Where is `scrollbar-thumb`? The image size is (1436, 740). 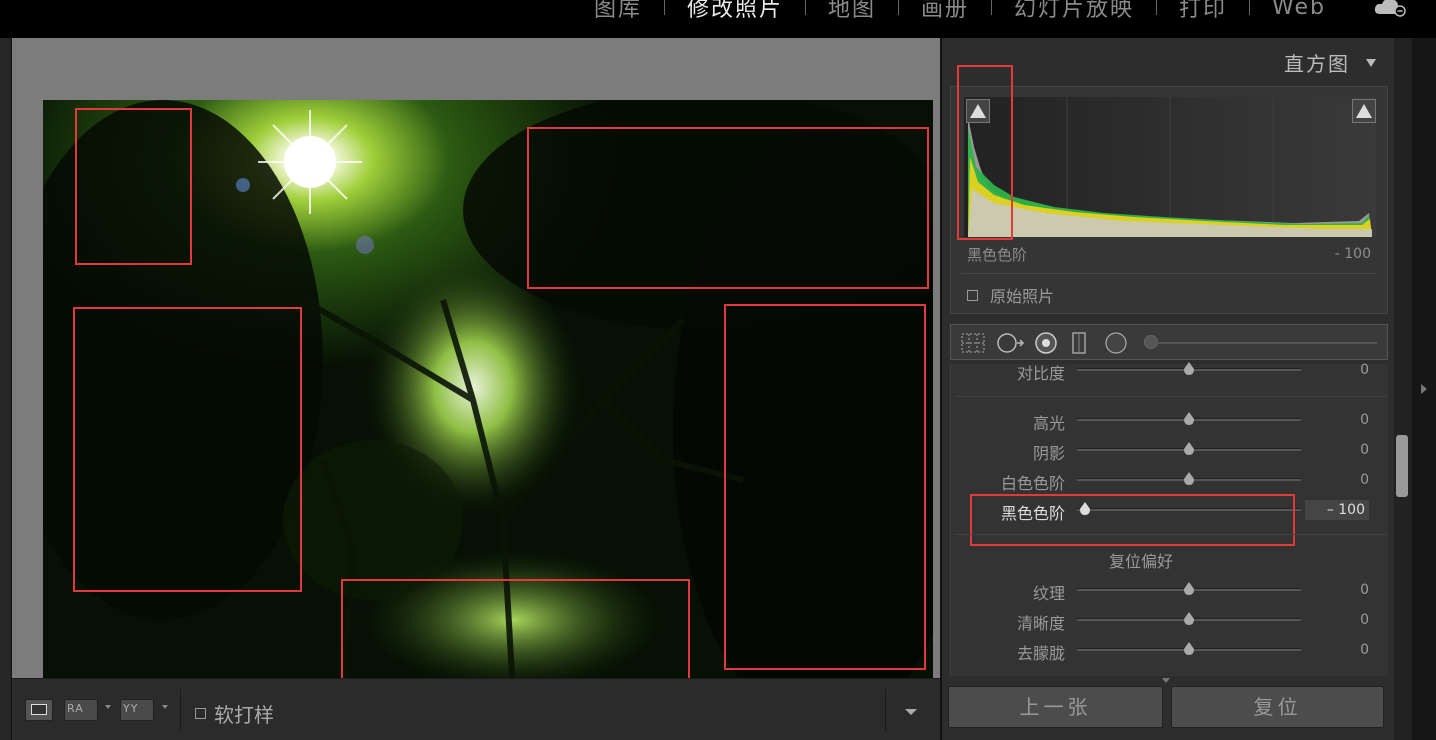
scrollbar-thumb is located at coordinates (1402, 466).